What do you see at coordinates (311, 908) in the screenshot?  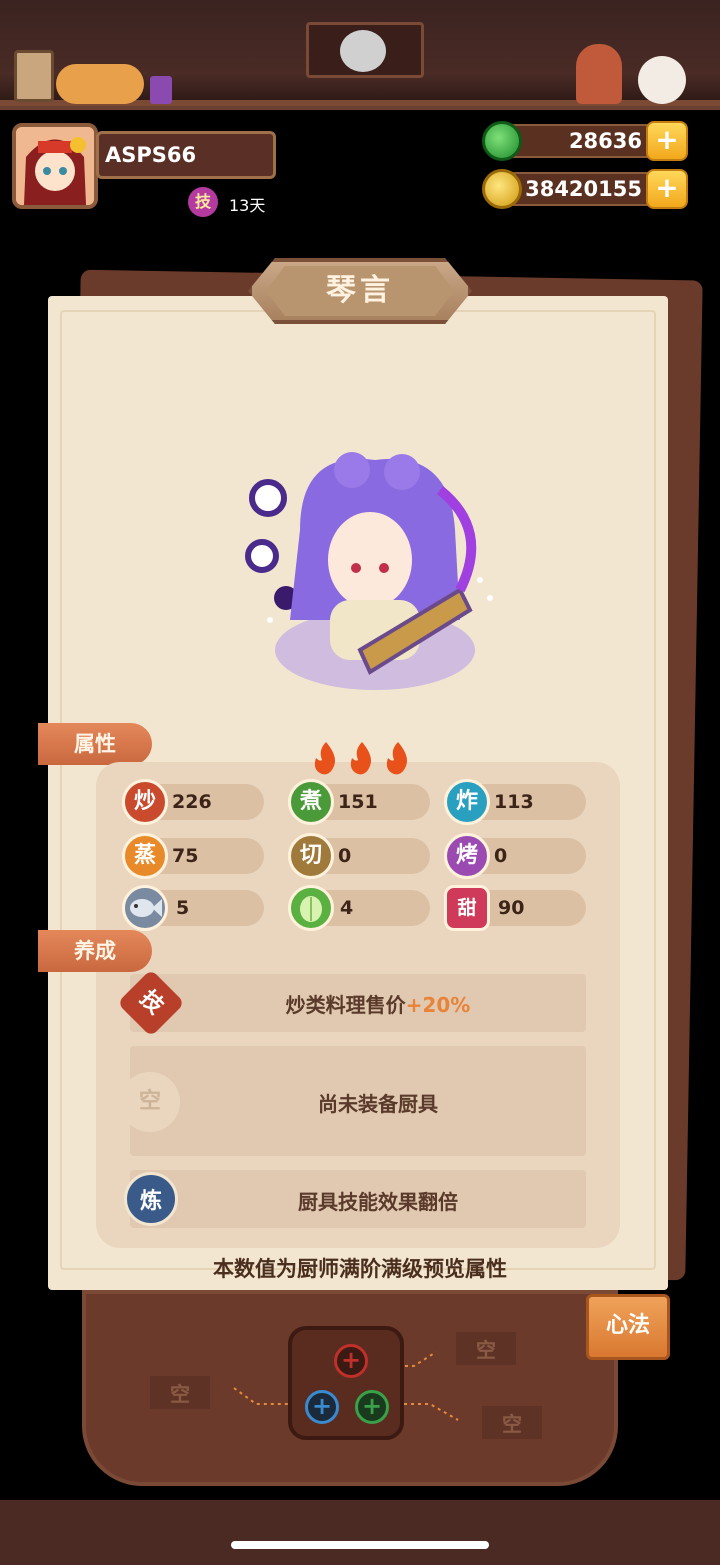 I see `cabbage-icon` at bounding box center [311, 908].